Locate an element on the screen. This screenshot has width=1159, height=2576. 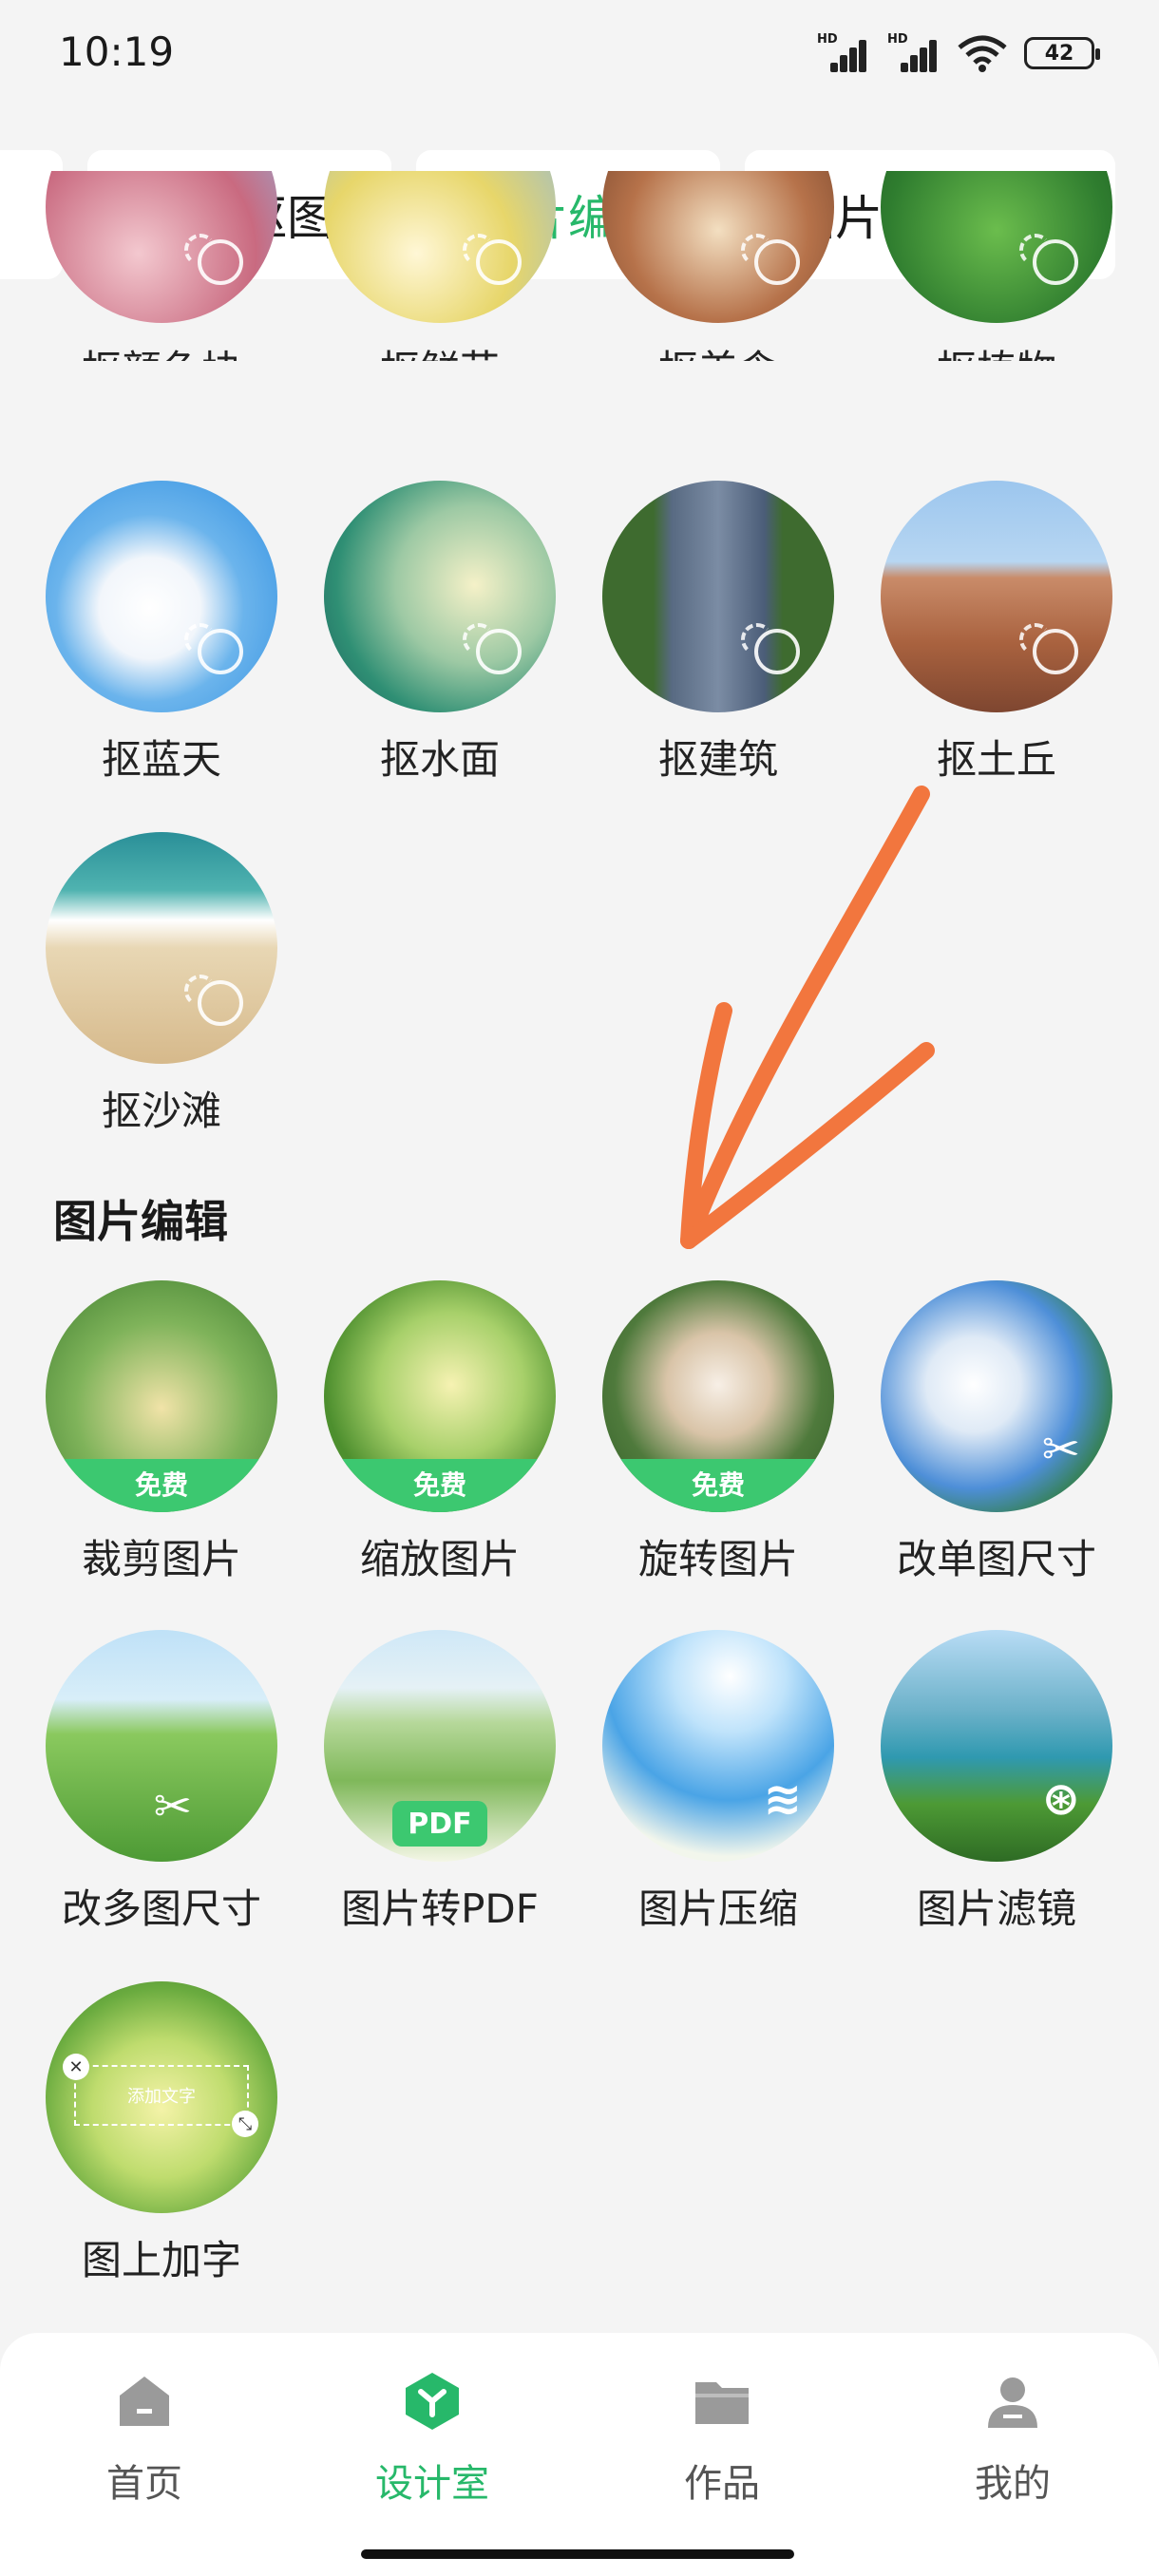
section-title-image-edit: 图片编辑 is located at coordinates (140, 1221).